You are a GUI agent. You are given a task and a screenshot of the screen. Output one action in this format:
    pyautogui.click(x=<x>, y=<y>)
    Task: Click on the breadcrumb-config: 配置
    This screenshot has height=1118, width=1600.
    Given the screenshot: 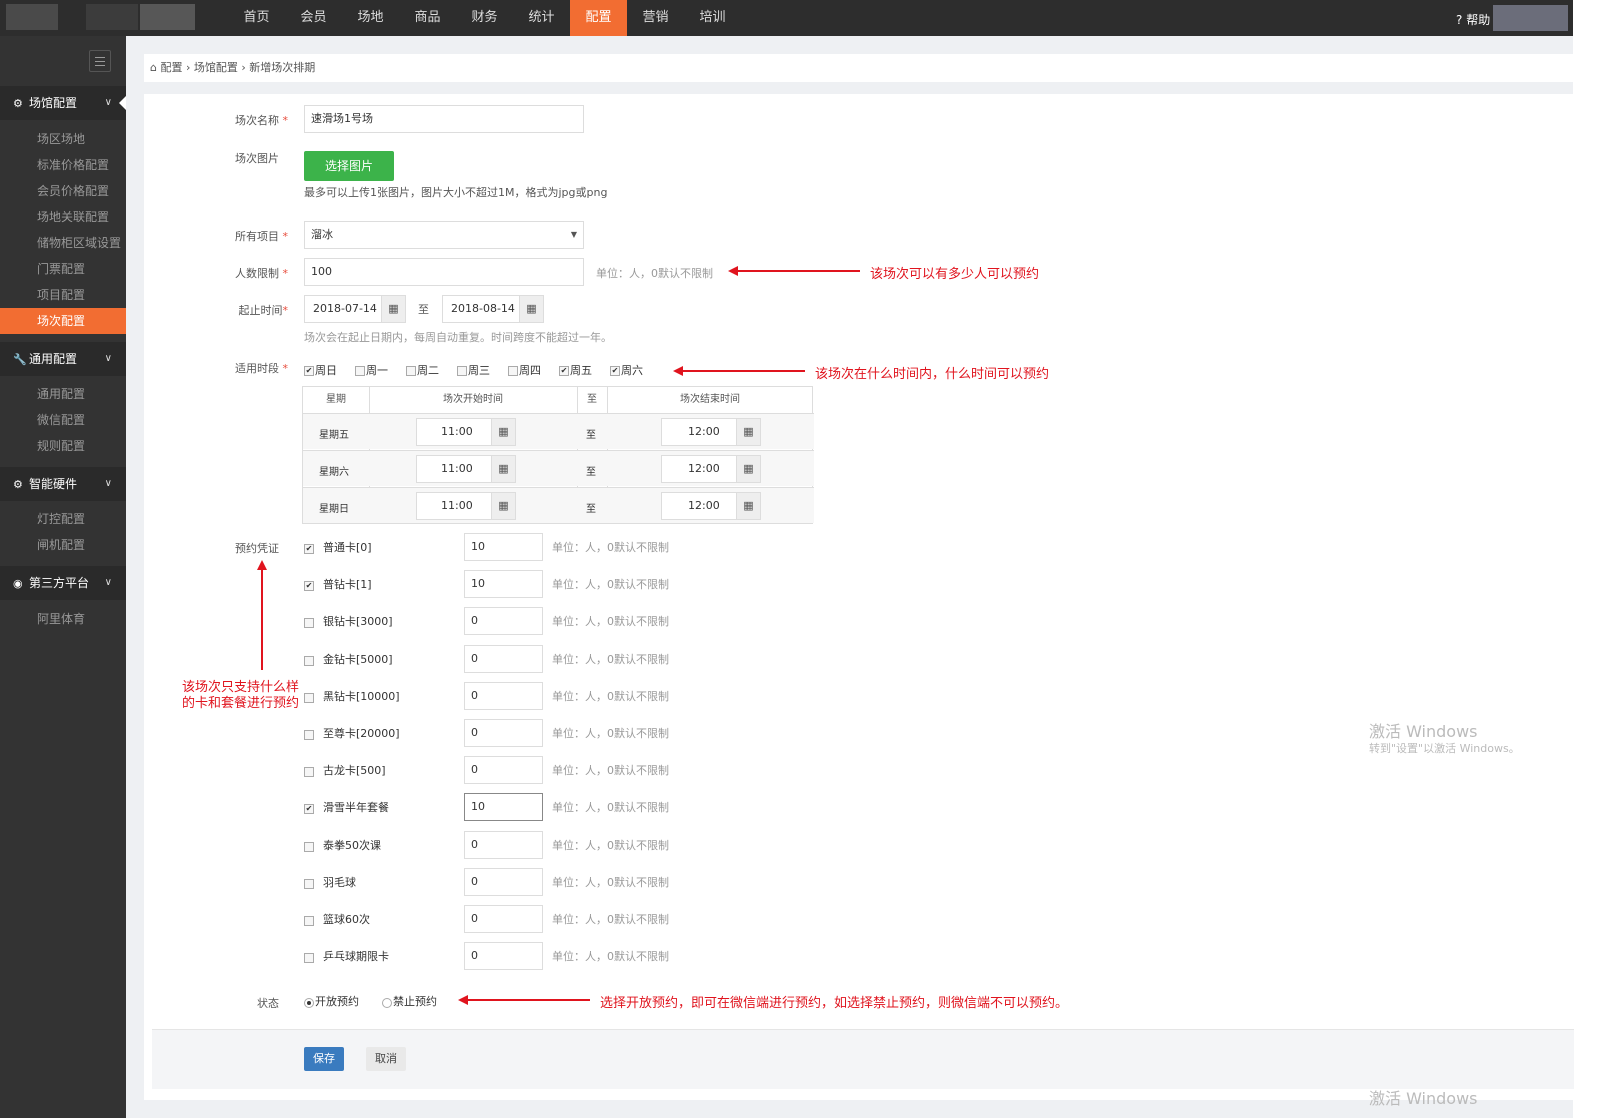 What is the action you would take?
    pyautogui.click(x=171, y=67)
    